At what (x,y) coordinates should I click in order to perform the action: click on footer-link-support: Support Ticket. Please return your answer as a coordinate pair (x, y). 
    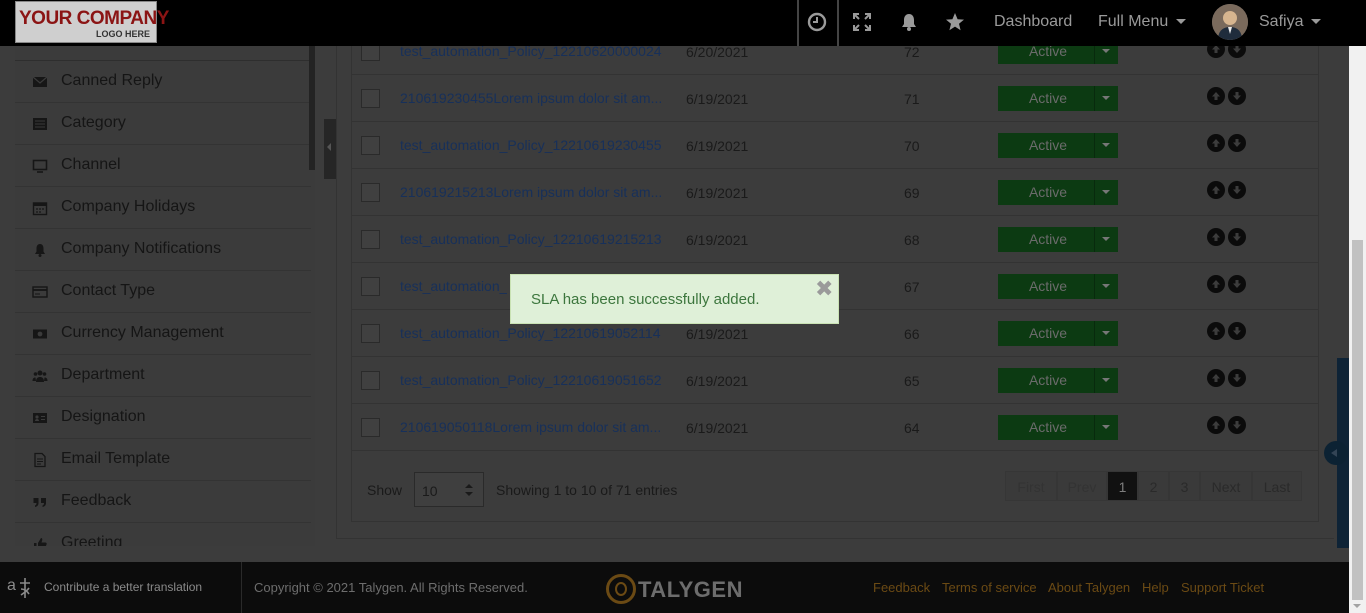
    Looking at the image, I should click on (1222, 587).